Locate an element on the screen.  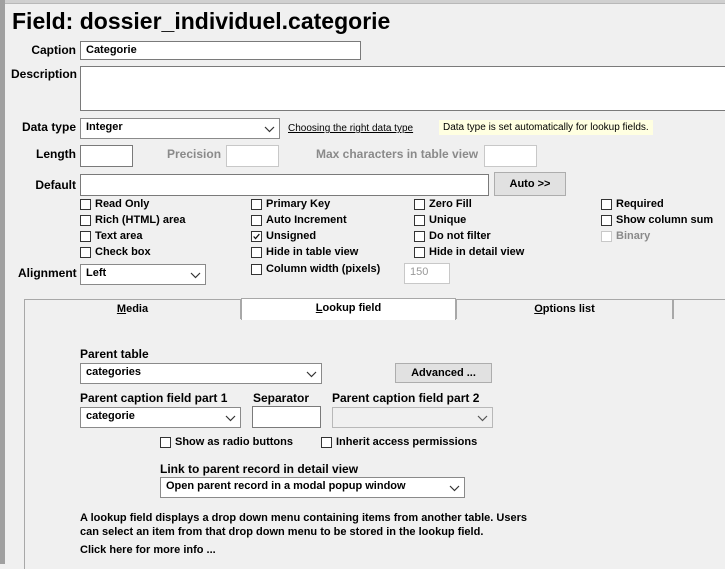
default-label: Default is located at coordinates (55, 185).